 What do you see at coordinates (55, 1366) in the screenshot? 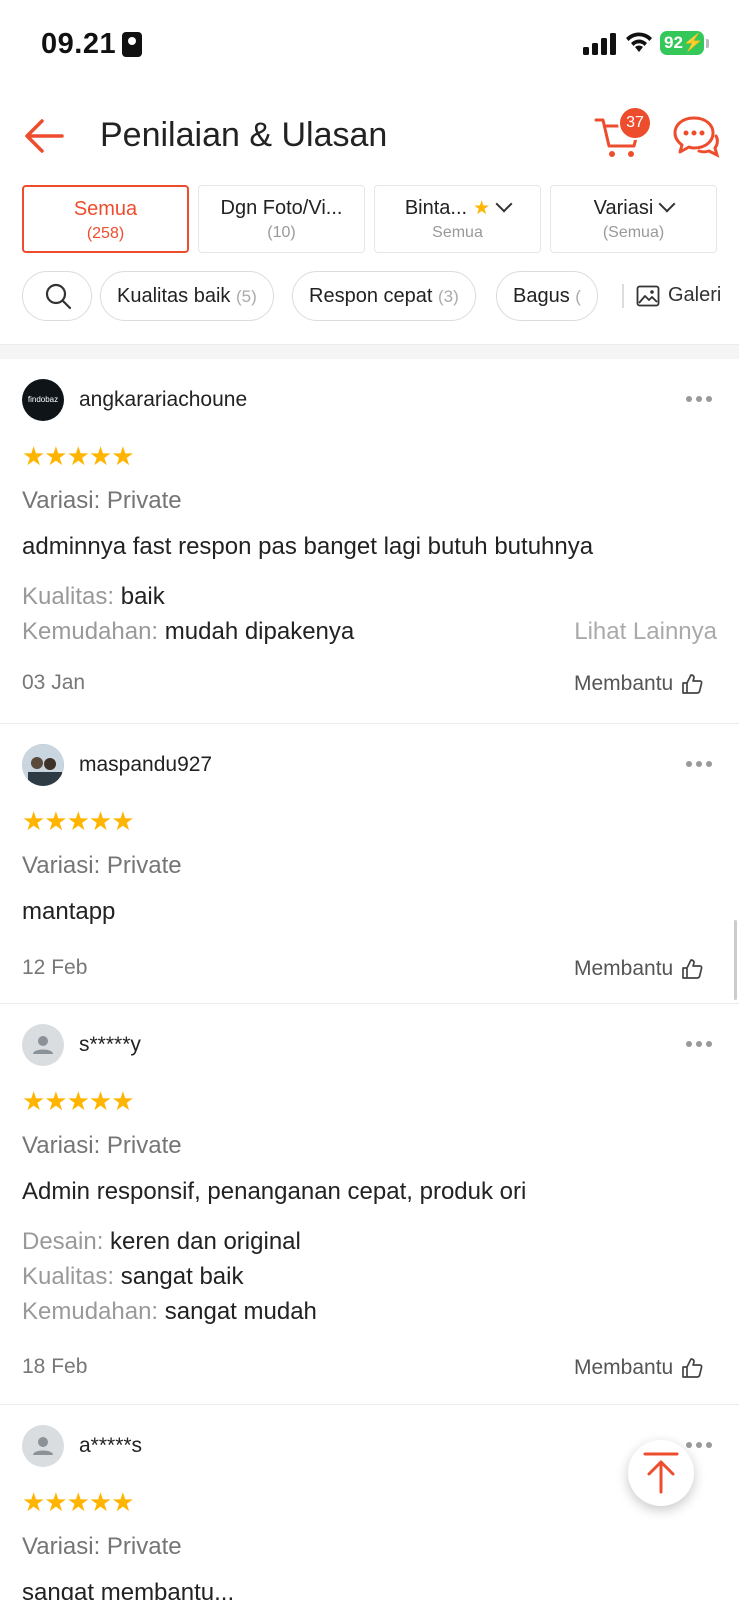
I see `review-date: 18 Feb` at bounding box center [55, 1366].